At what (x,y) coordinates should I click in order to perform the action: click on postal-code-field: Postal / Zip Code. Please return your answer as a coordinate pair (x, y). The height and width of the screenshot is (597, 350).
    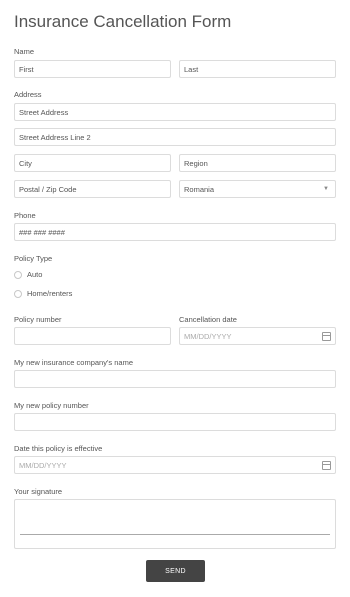
    Looking at the image, I should click on (92, 189).